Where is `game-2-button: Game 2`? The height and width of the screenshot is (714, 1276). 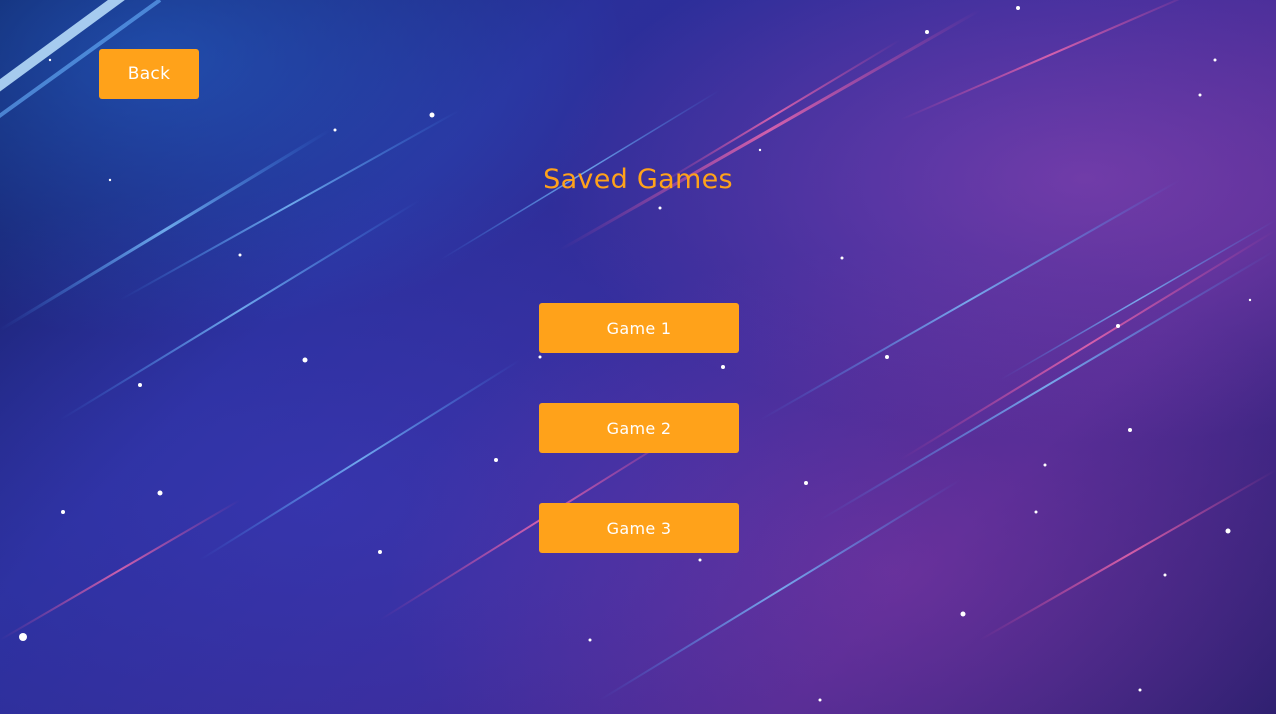
game-2-button: Game 2 is located at coordinates (639, 428).